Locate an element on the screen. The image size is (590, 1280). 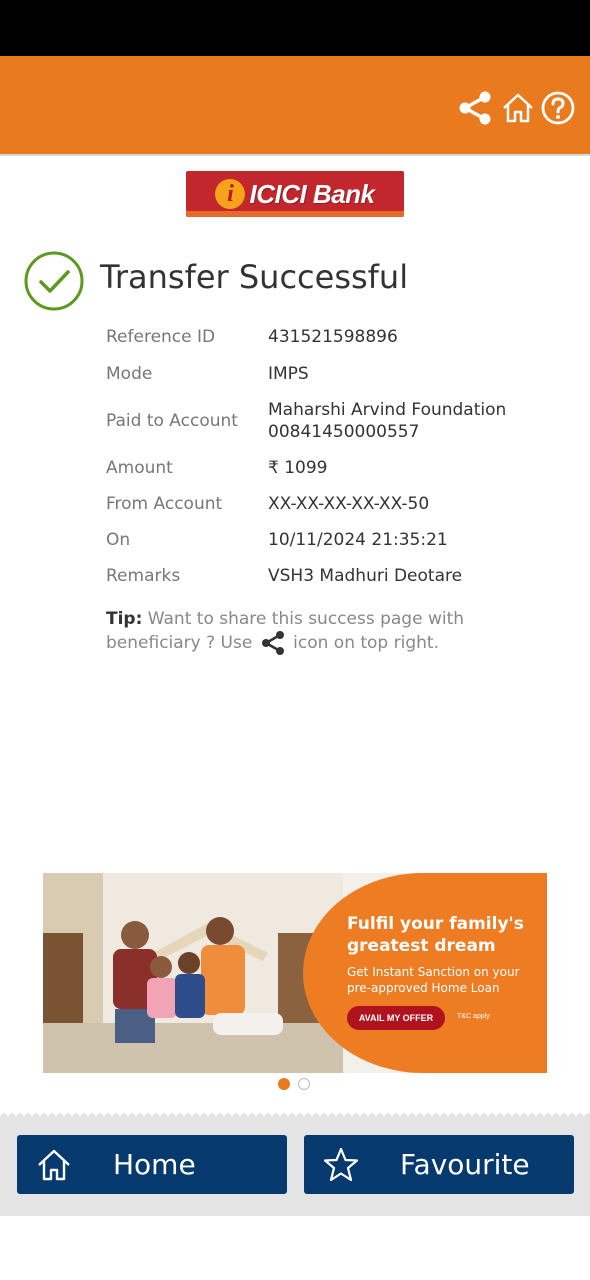
detail-label: Paid to Account is located at coordinates (172, 421).